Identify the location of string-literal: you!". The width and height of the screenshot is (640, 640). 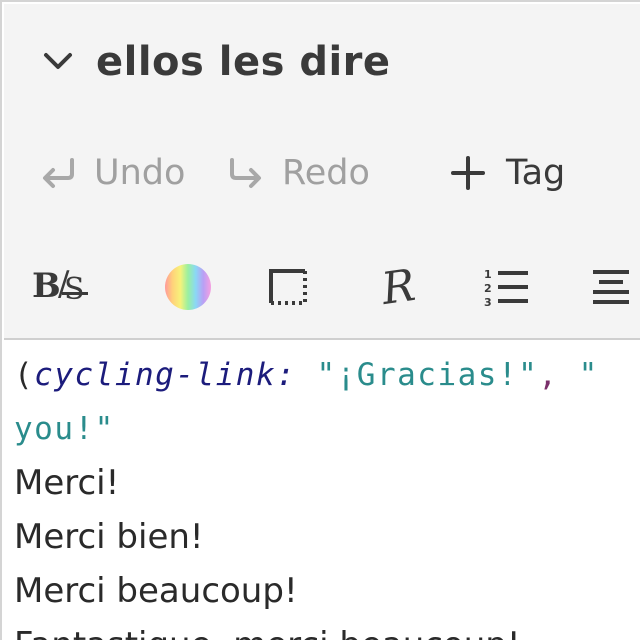
(64, 429).